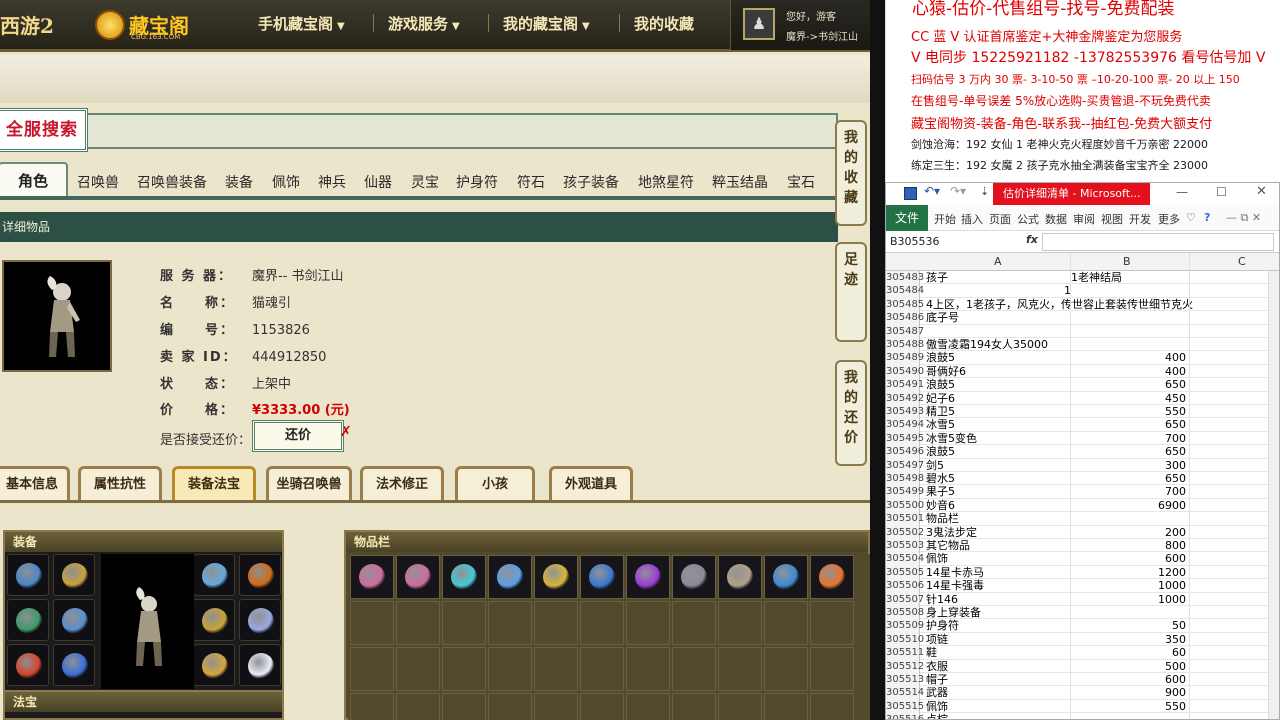 The height and width of the screenshot is (720, 1280). Describe the element at coordinates (905, 492) in the screenshot. I see `row-number: 305499` at that location.